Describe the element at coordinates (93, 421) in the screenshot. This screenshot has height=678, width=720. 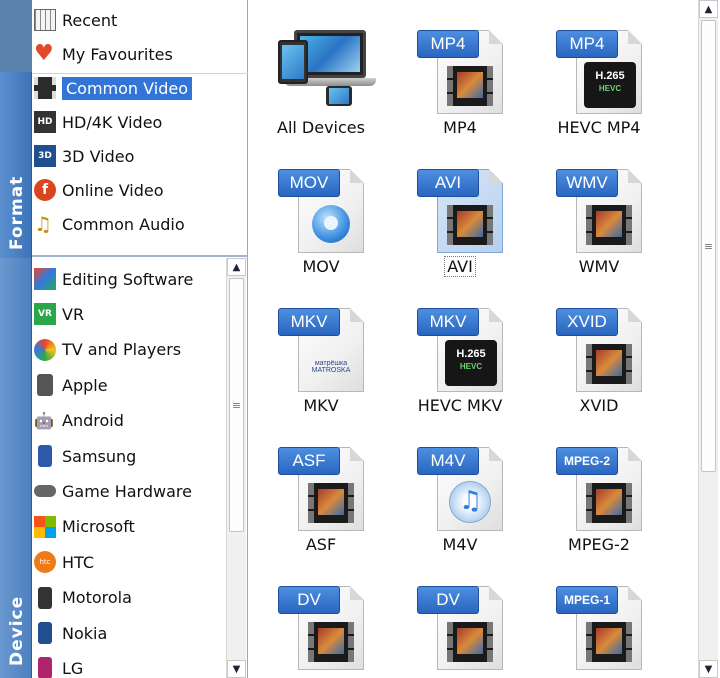
I see `category-label: Android` at that location.